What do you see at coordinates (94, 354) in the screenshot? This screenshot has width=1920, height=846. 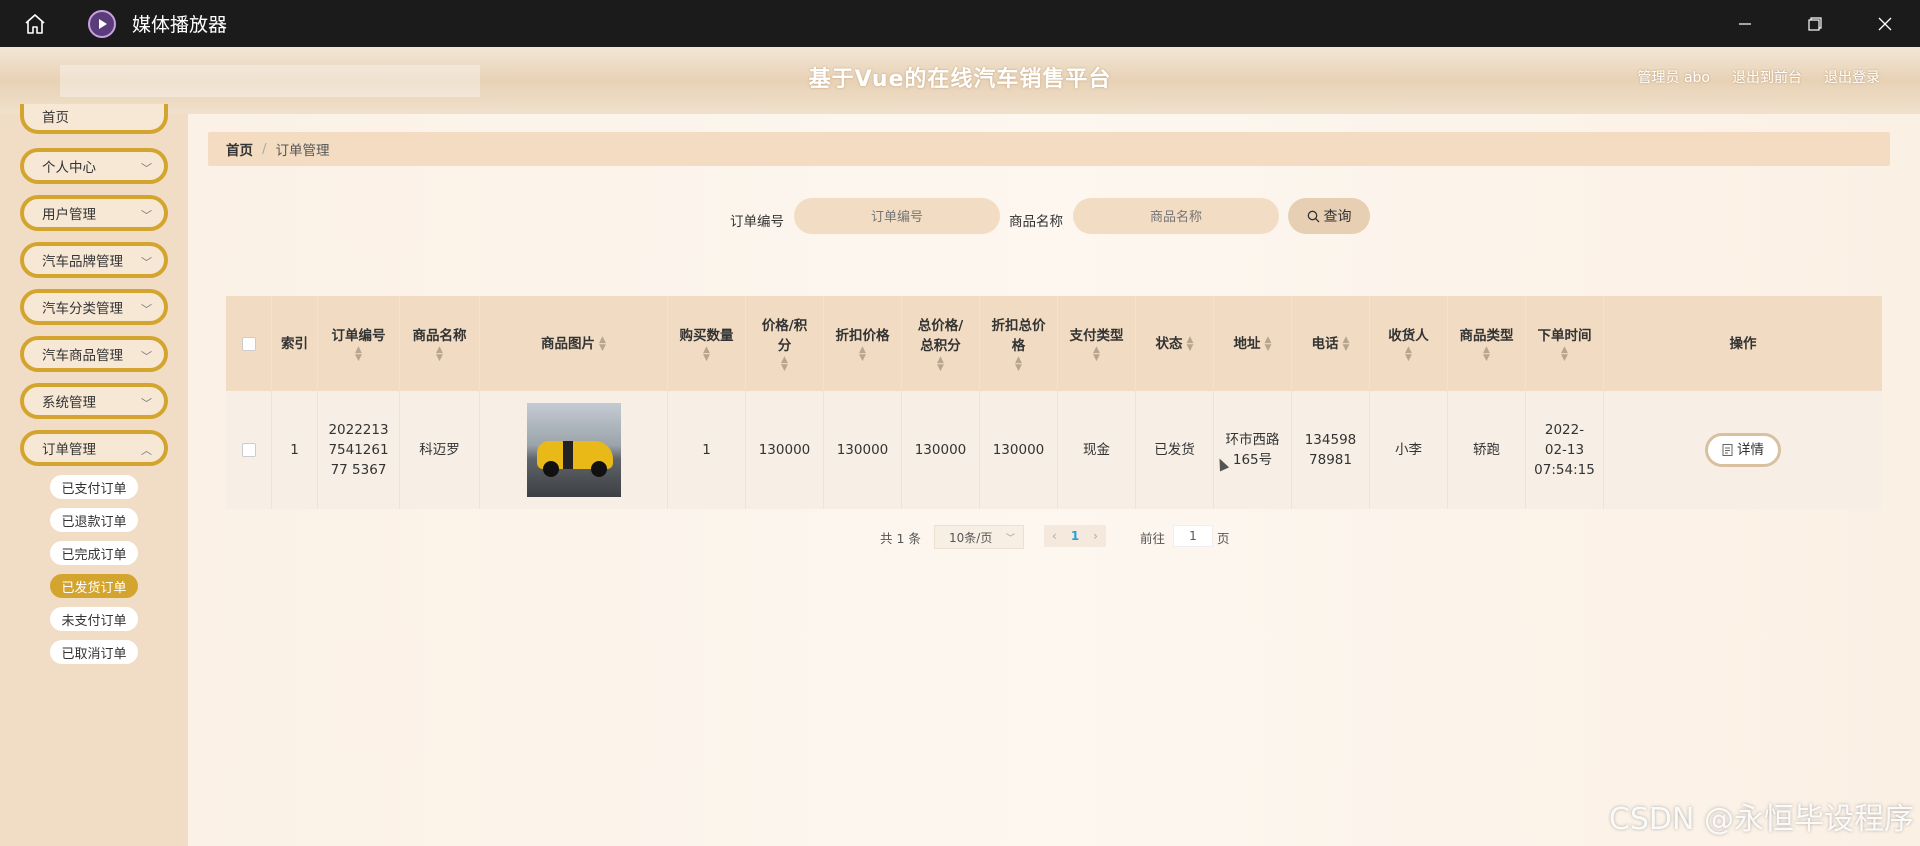 I see `sidebar-item-product-management: 汽车商品管理 ﹀` at bounding box center [94, 354].